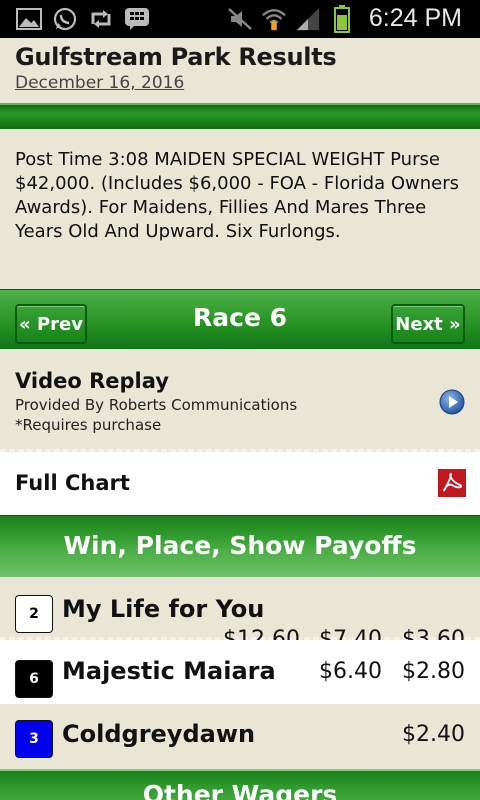  I want to click on payoffs-title: Win, Place, Show Payoffs, so click(240, 545).